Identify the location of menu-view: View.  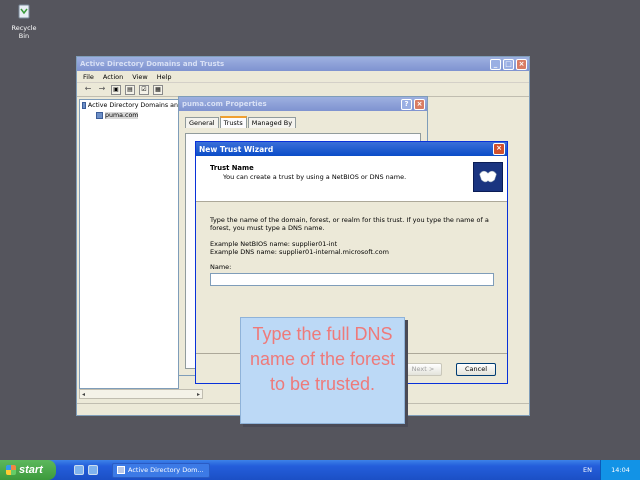
(139, 77).